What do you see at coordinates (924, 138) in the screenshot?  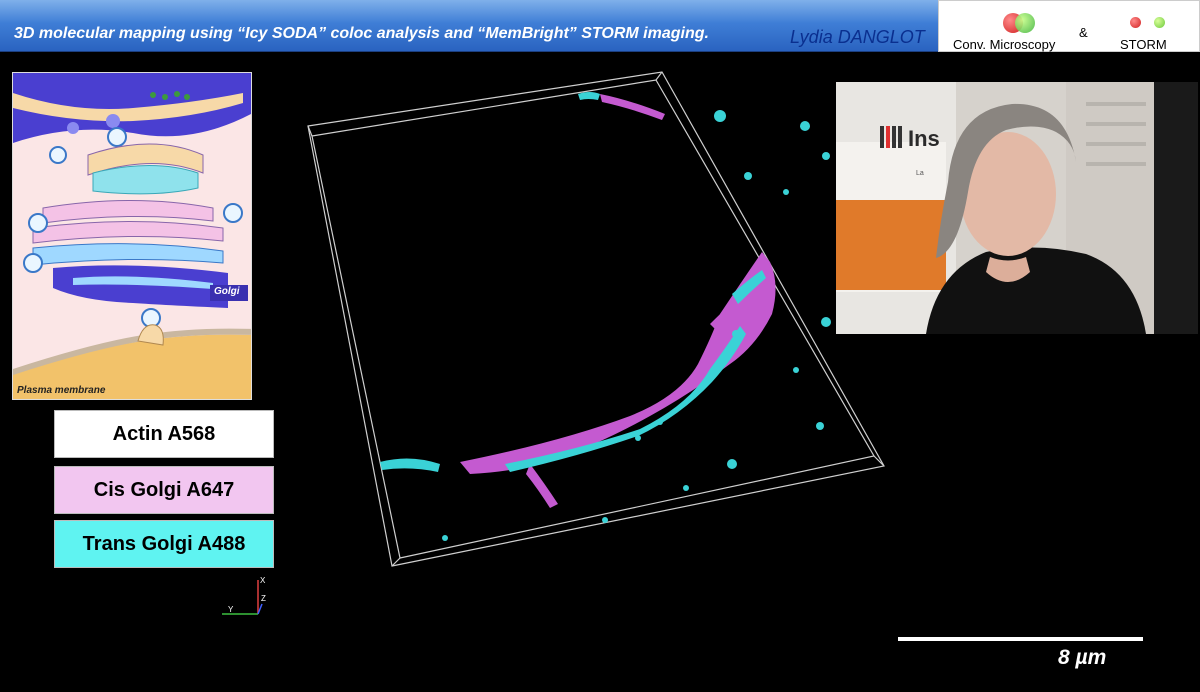 I see `webcam-logo-text: Ins` at bounding box center [924, 138].